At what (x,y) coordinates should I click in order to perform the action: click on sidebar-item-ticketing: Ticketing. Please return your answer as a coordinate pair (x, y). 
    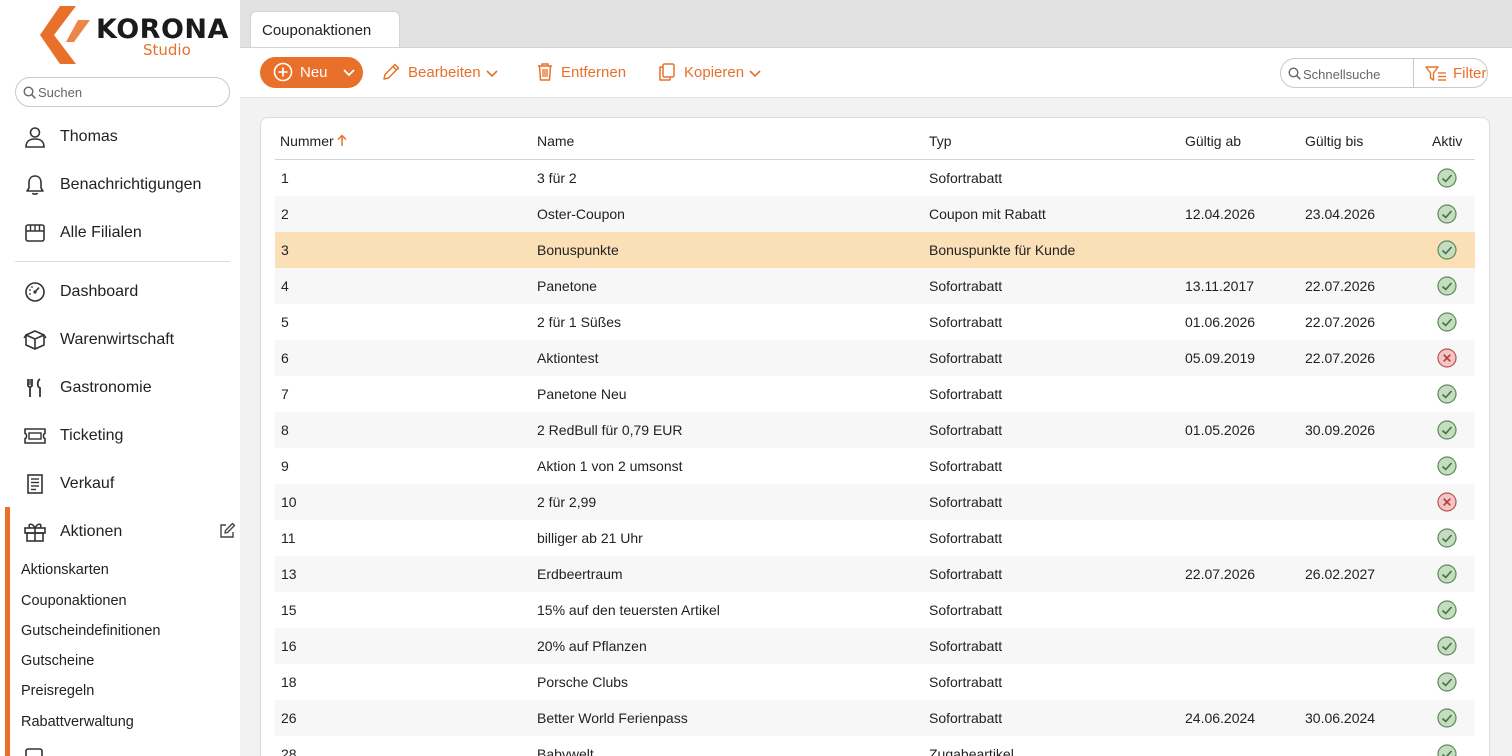
    Looking at the image, I should click on (120, 436).